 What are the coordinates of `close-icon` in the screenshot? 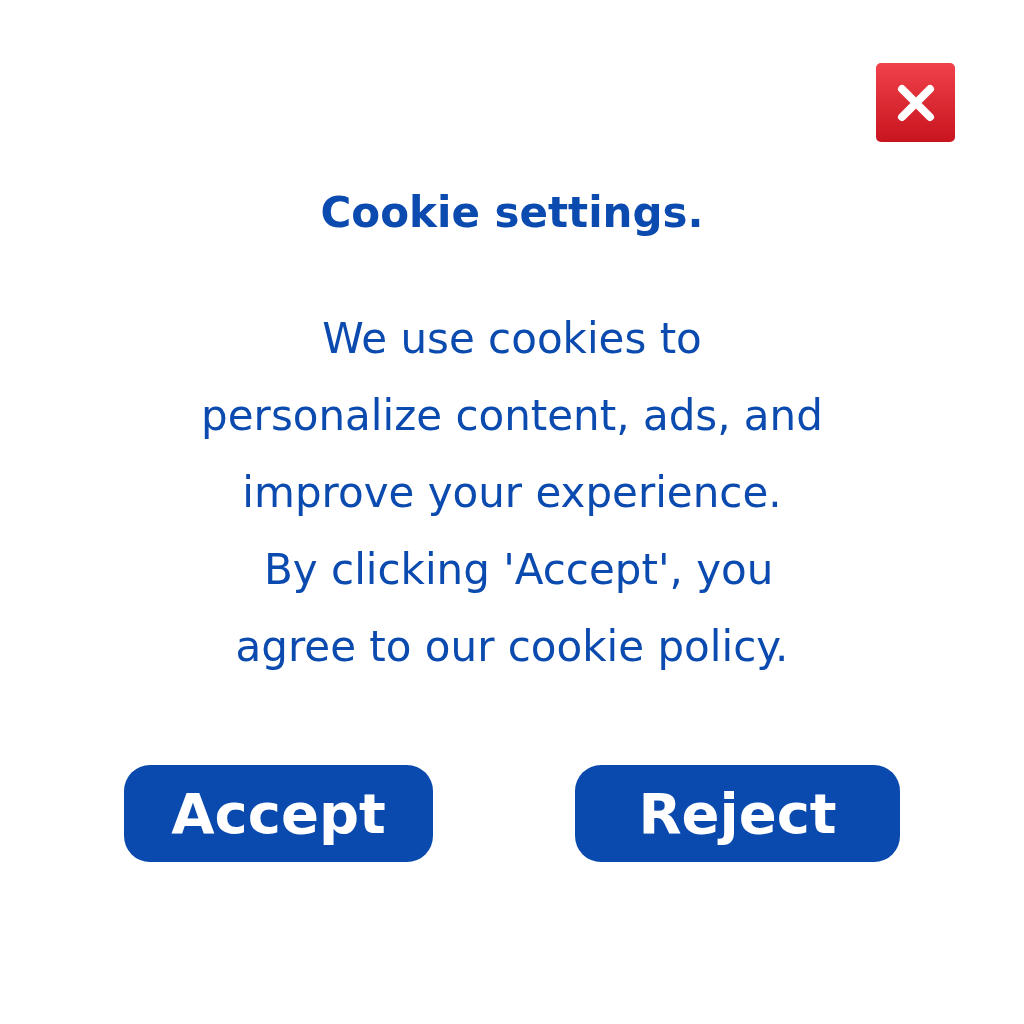 It's located at (915, 102).